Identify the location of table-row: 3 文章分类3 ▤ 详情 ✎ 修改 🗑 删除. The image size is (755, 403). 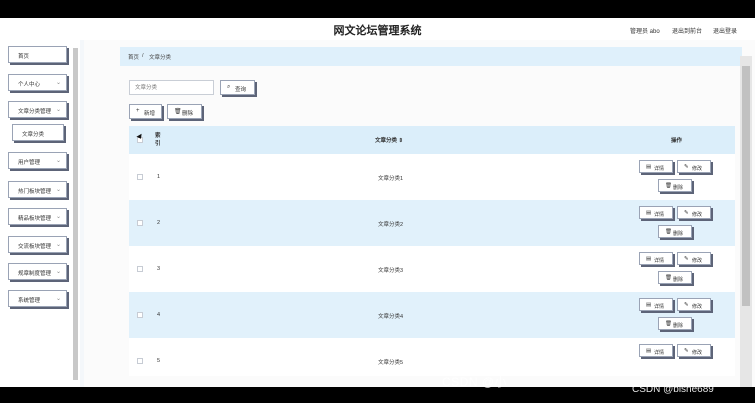
(432, 269).